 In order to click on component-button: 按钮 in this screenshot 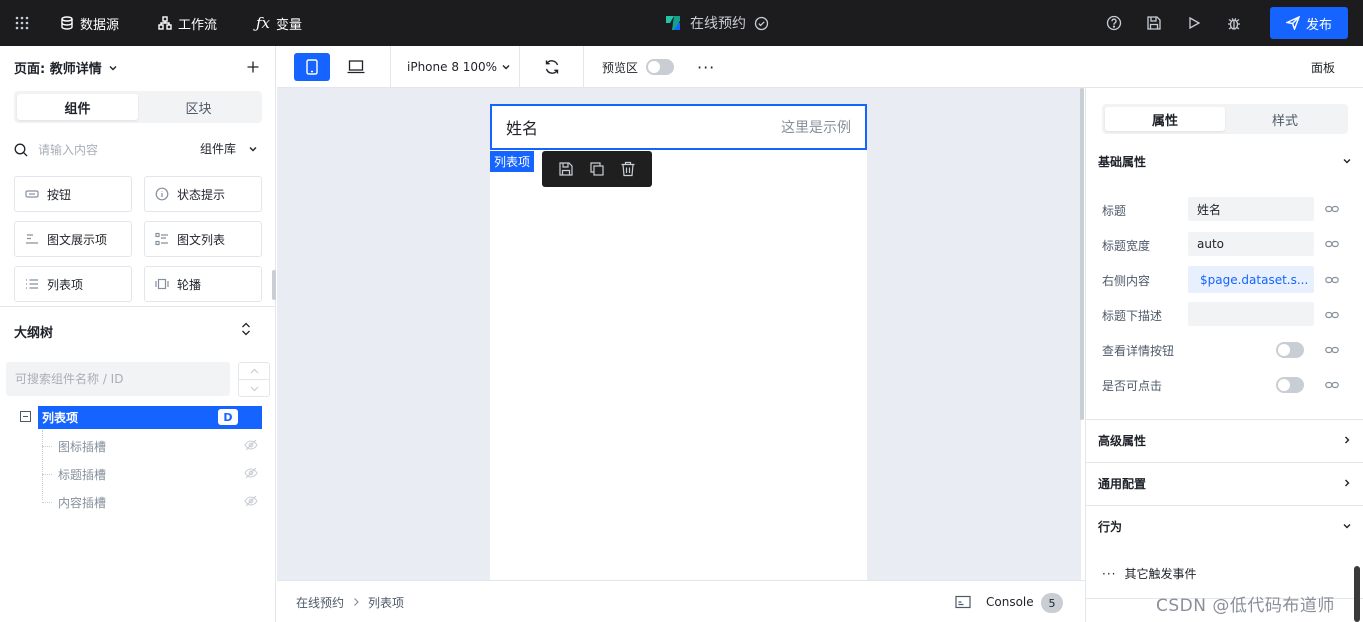, I will do `click(73, 194)`.